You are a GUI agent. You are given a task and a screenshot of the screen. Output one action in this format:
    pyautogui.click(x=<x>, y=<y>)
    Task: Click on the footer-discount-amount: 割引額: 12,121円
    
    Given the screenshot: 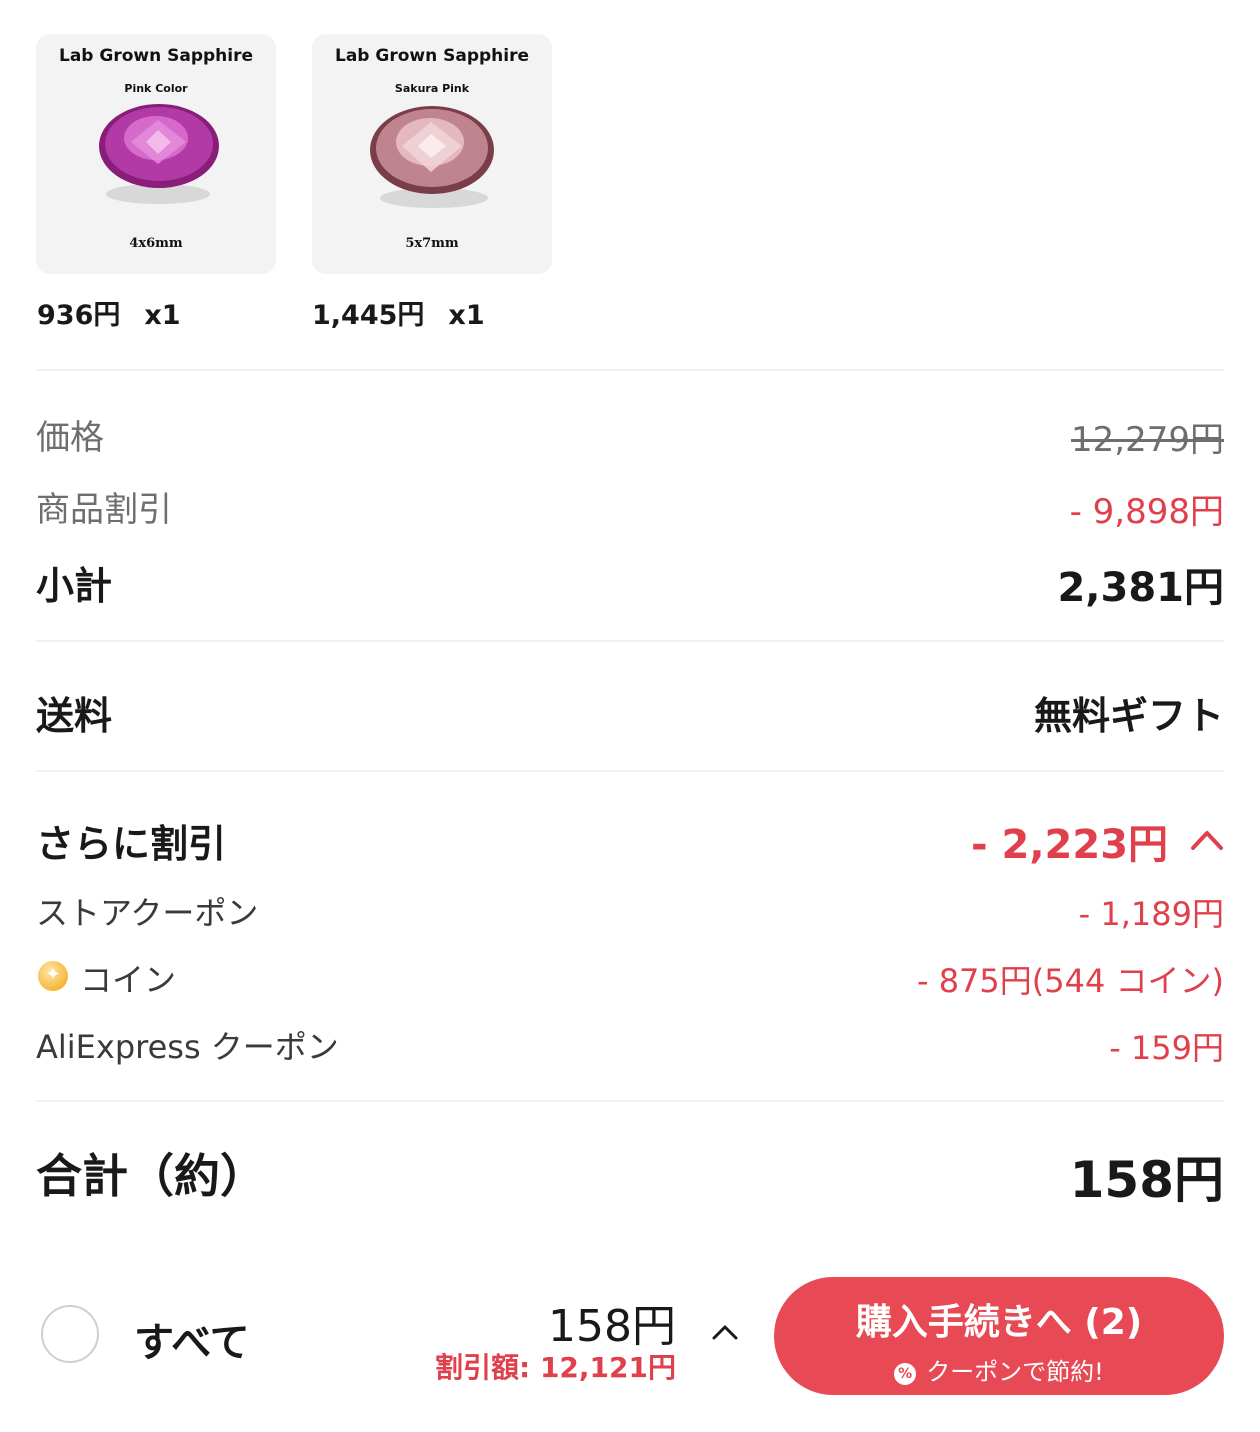 What is the action you would take?
    pyautogui.click(x=555, y=1367)
    